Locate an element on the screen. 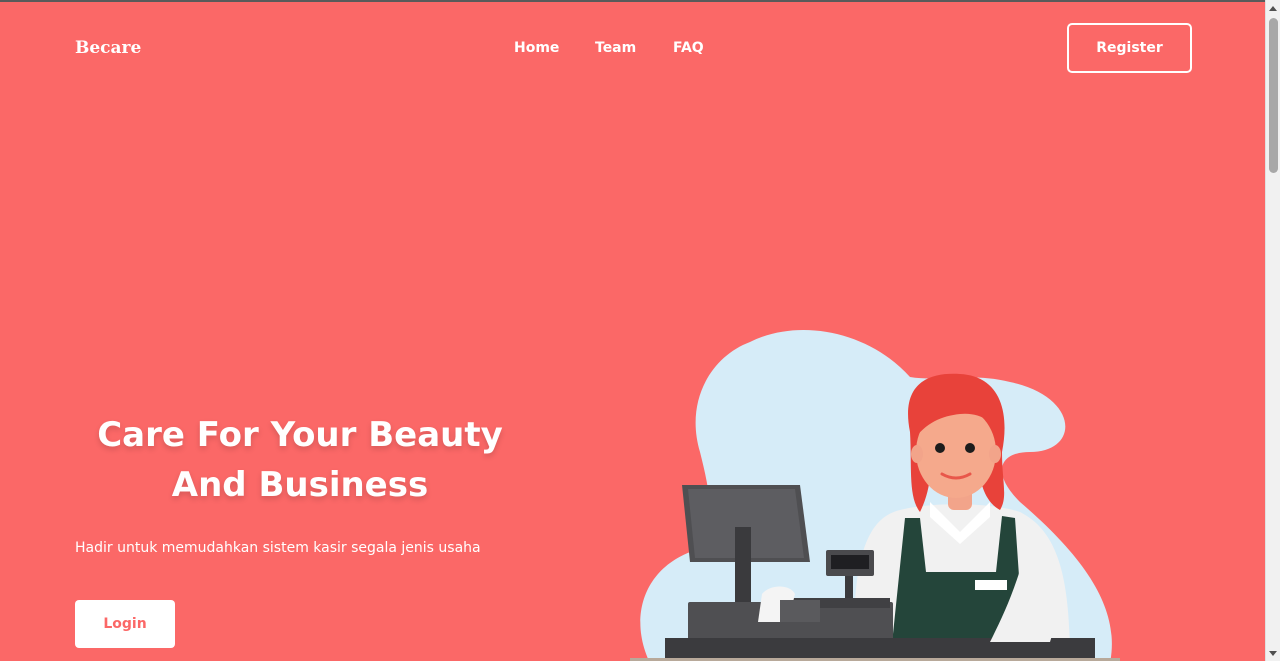 Image resolution: width=1280 pixels, height=661 pixels. brand-logo: Becare is located at coordinates (108, 48).